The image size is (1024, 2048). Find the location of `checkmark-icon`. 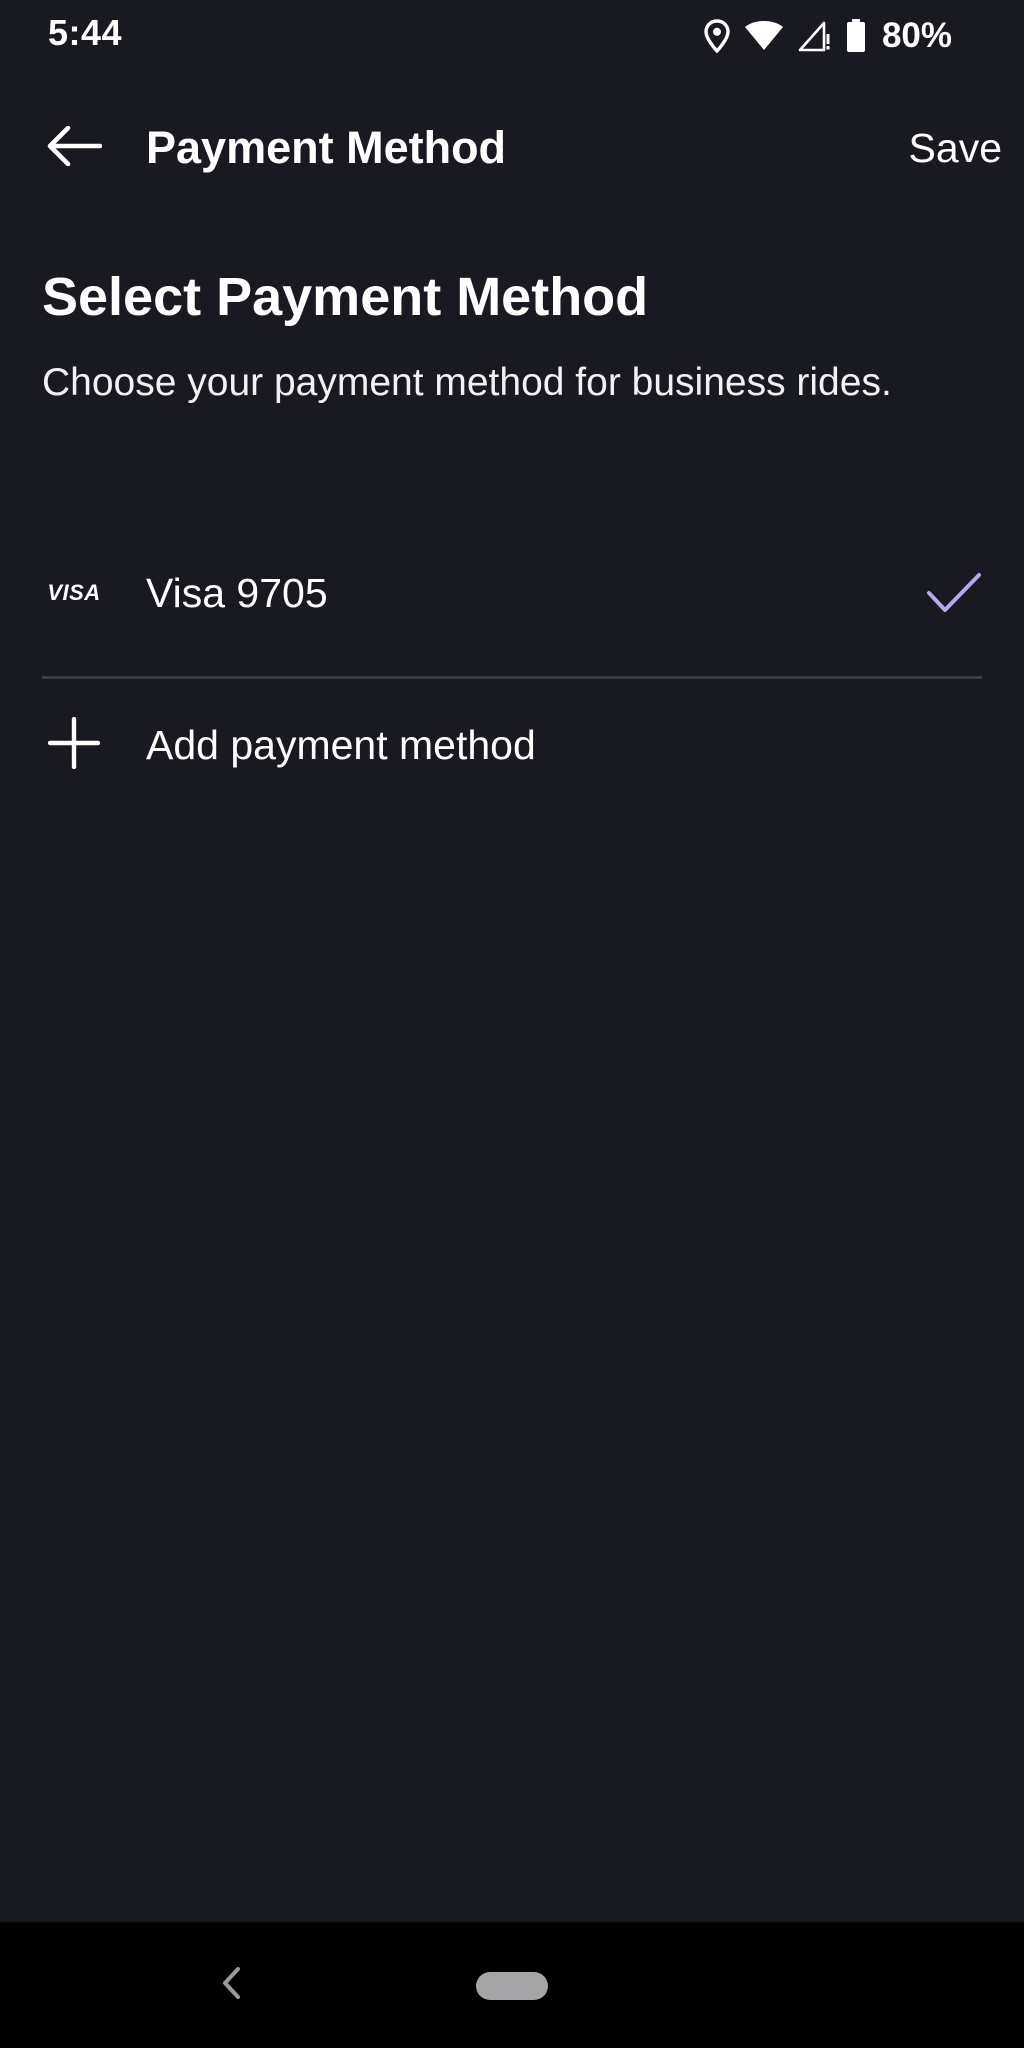

checkmark-icon is located at coordinates (954, 593).